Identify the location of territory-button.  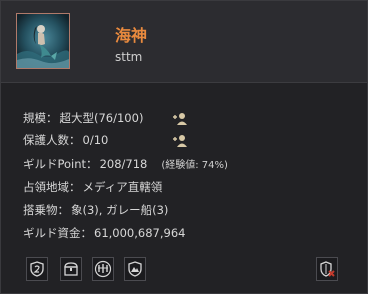
(135, 269).